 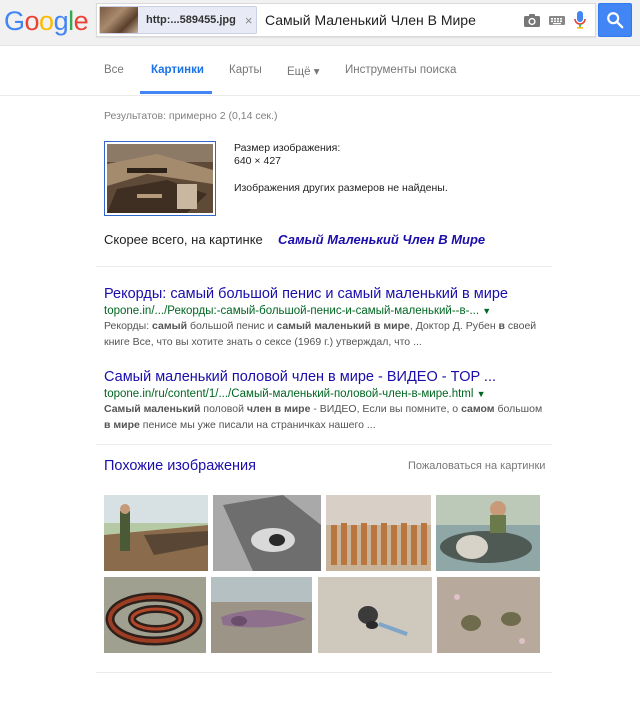 I want to click on best-guess-label: Скорее всего, на картинке, so click(x=183, y=239).